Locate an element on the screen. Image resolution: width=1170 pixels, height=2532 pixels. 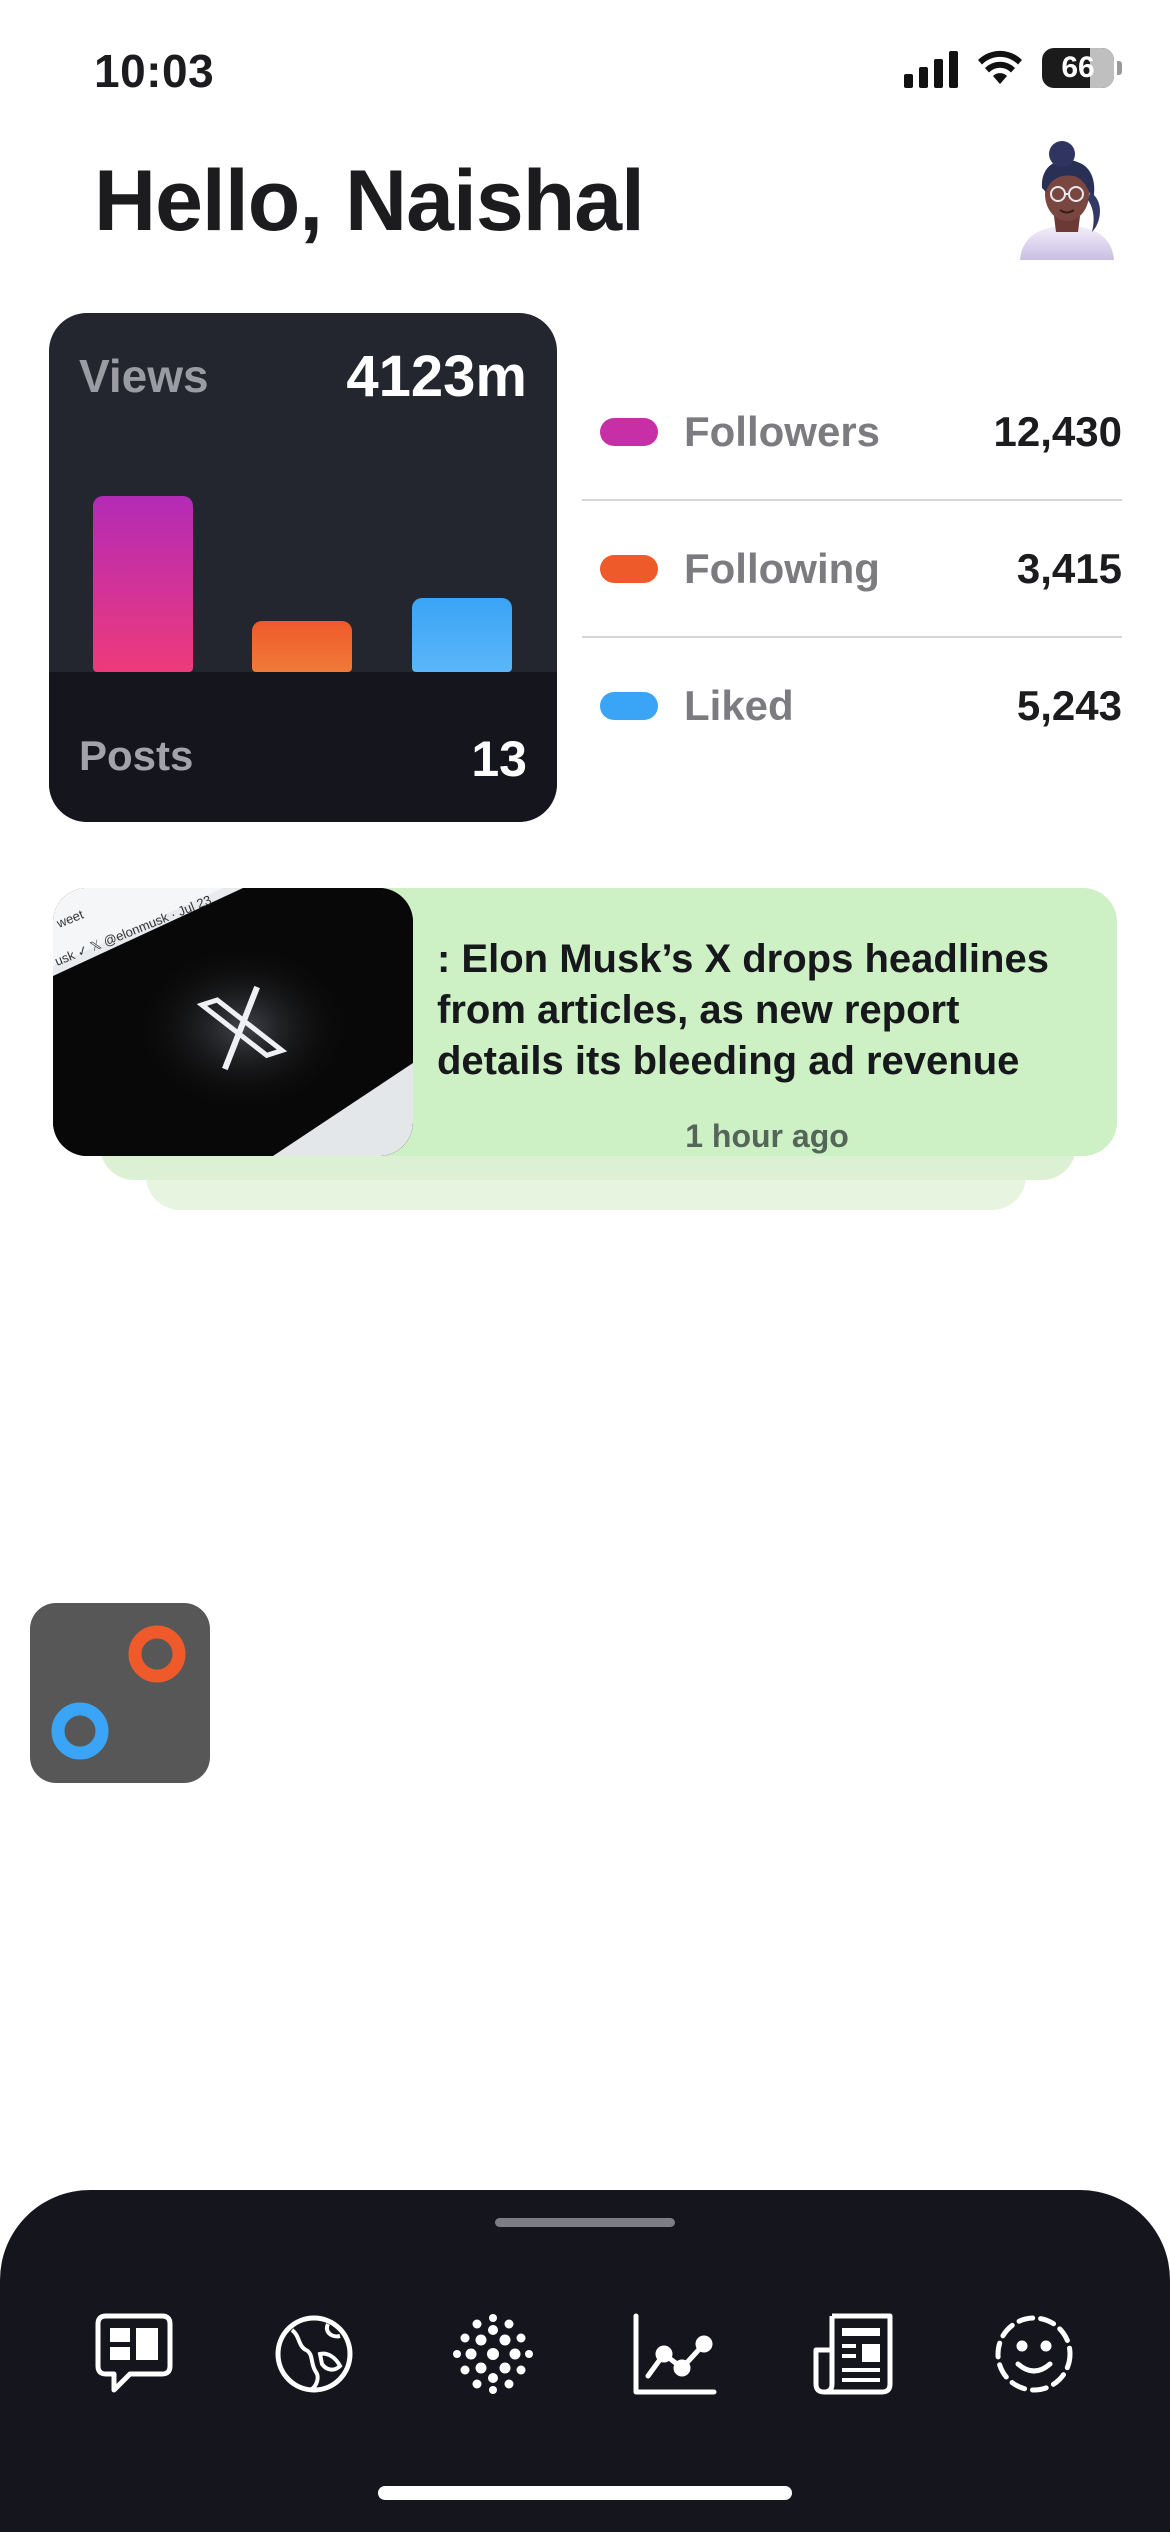
status-time: 10:03 is located at coordinates (154, 71).